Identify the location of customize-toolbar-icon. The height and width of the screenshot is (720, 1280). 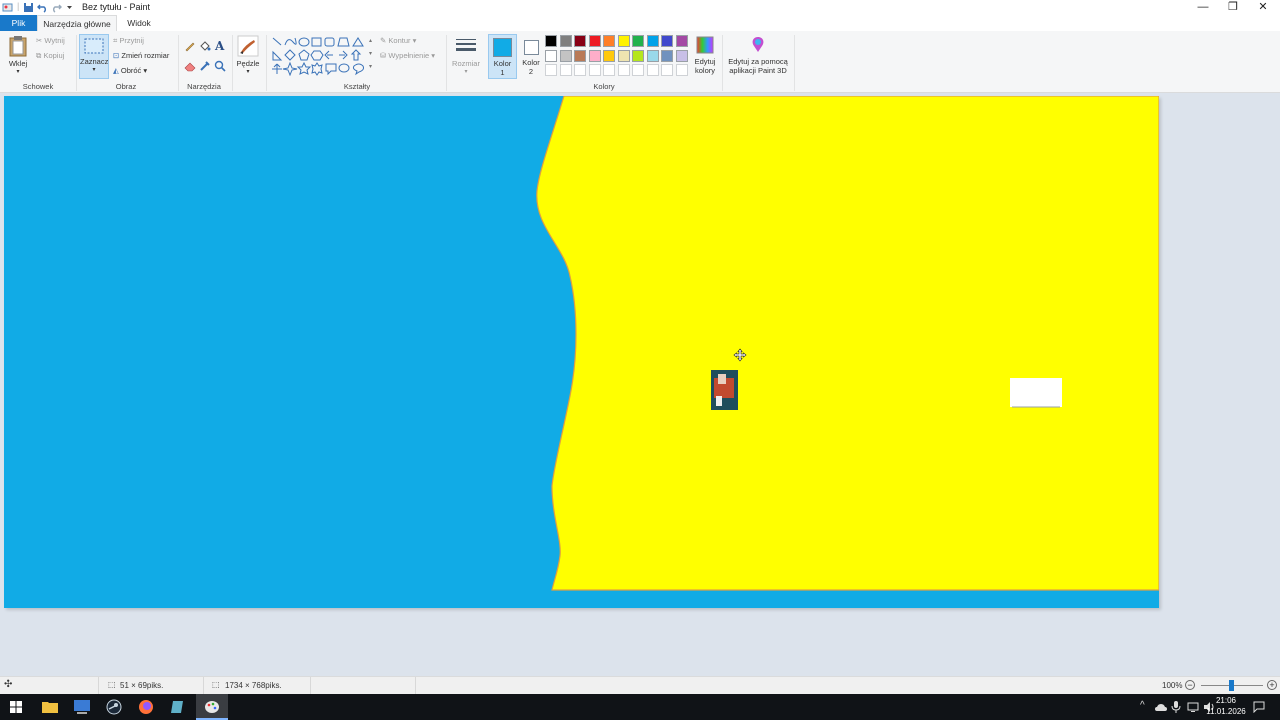
(69, 7).